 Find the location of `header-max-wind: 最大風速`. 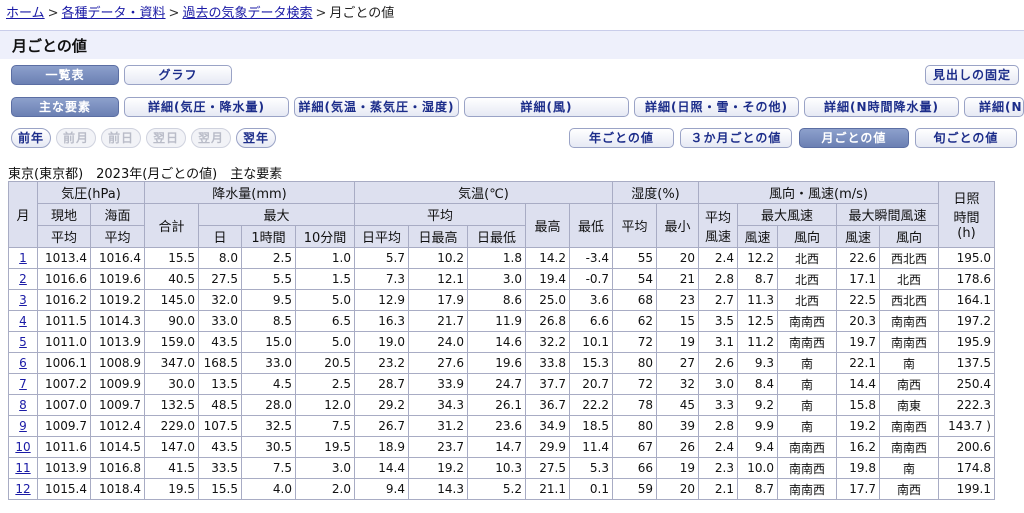

header-max-wind: 最大風速 is located at coordinates (787, 214).